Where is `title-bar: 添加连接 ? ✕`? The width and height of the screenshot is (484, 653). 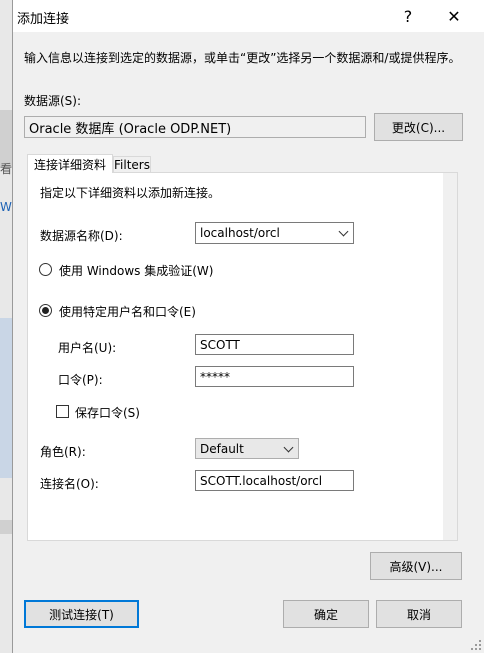 title-bar: 添加连接 ? ✕ is located at coordinates (248, 16).